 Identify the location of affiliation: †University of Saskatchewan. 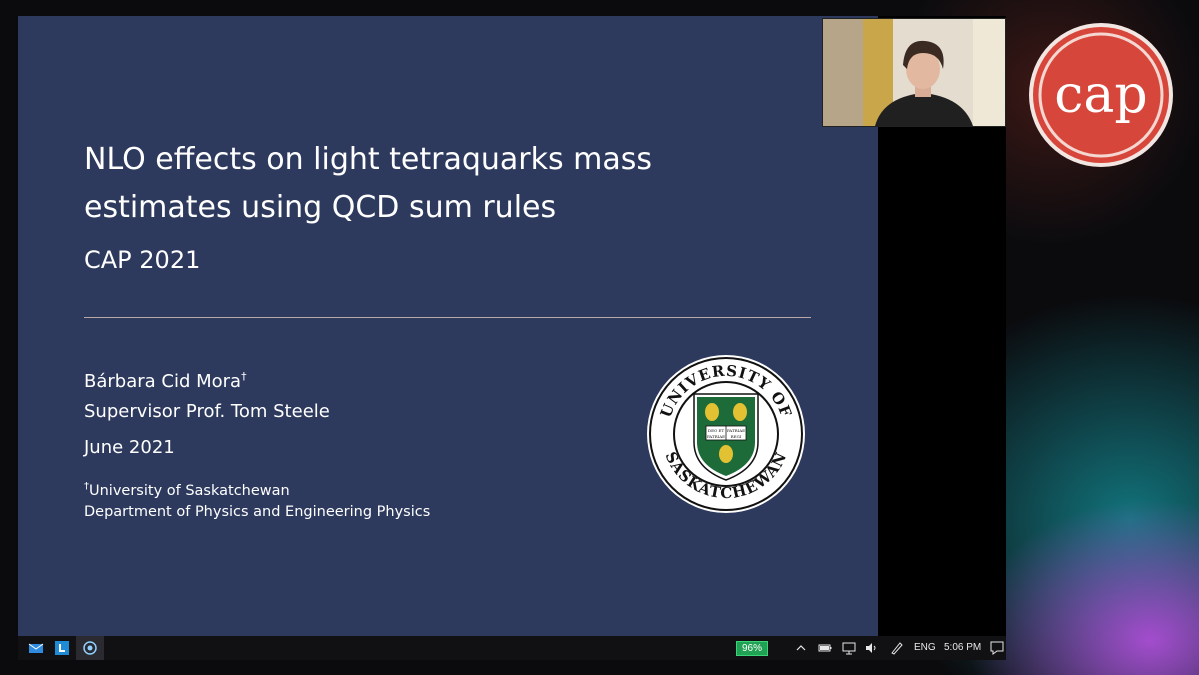
(187, 490).